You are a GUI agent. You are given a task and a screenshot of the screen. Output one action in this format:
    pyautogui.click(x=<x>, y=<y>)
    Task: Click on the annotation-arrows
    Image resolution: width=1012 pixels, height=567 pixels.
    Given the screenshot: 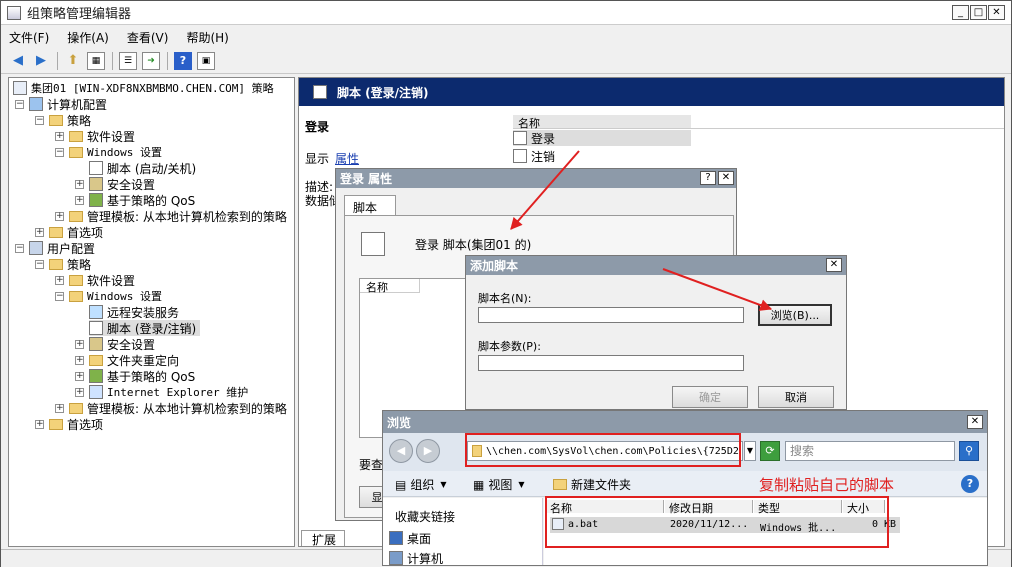 What is the action you would take?
    pyautogui.click(x=641, y=230)
    